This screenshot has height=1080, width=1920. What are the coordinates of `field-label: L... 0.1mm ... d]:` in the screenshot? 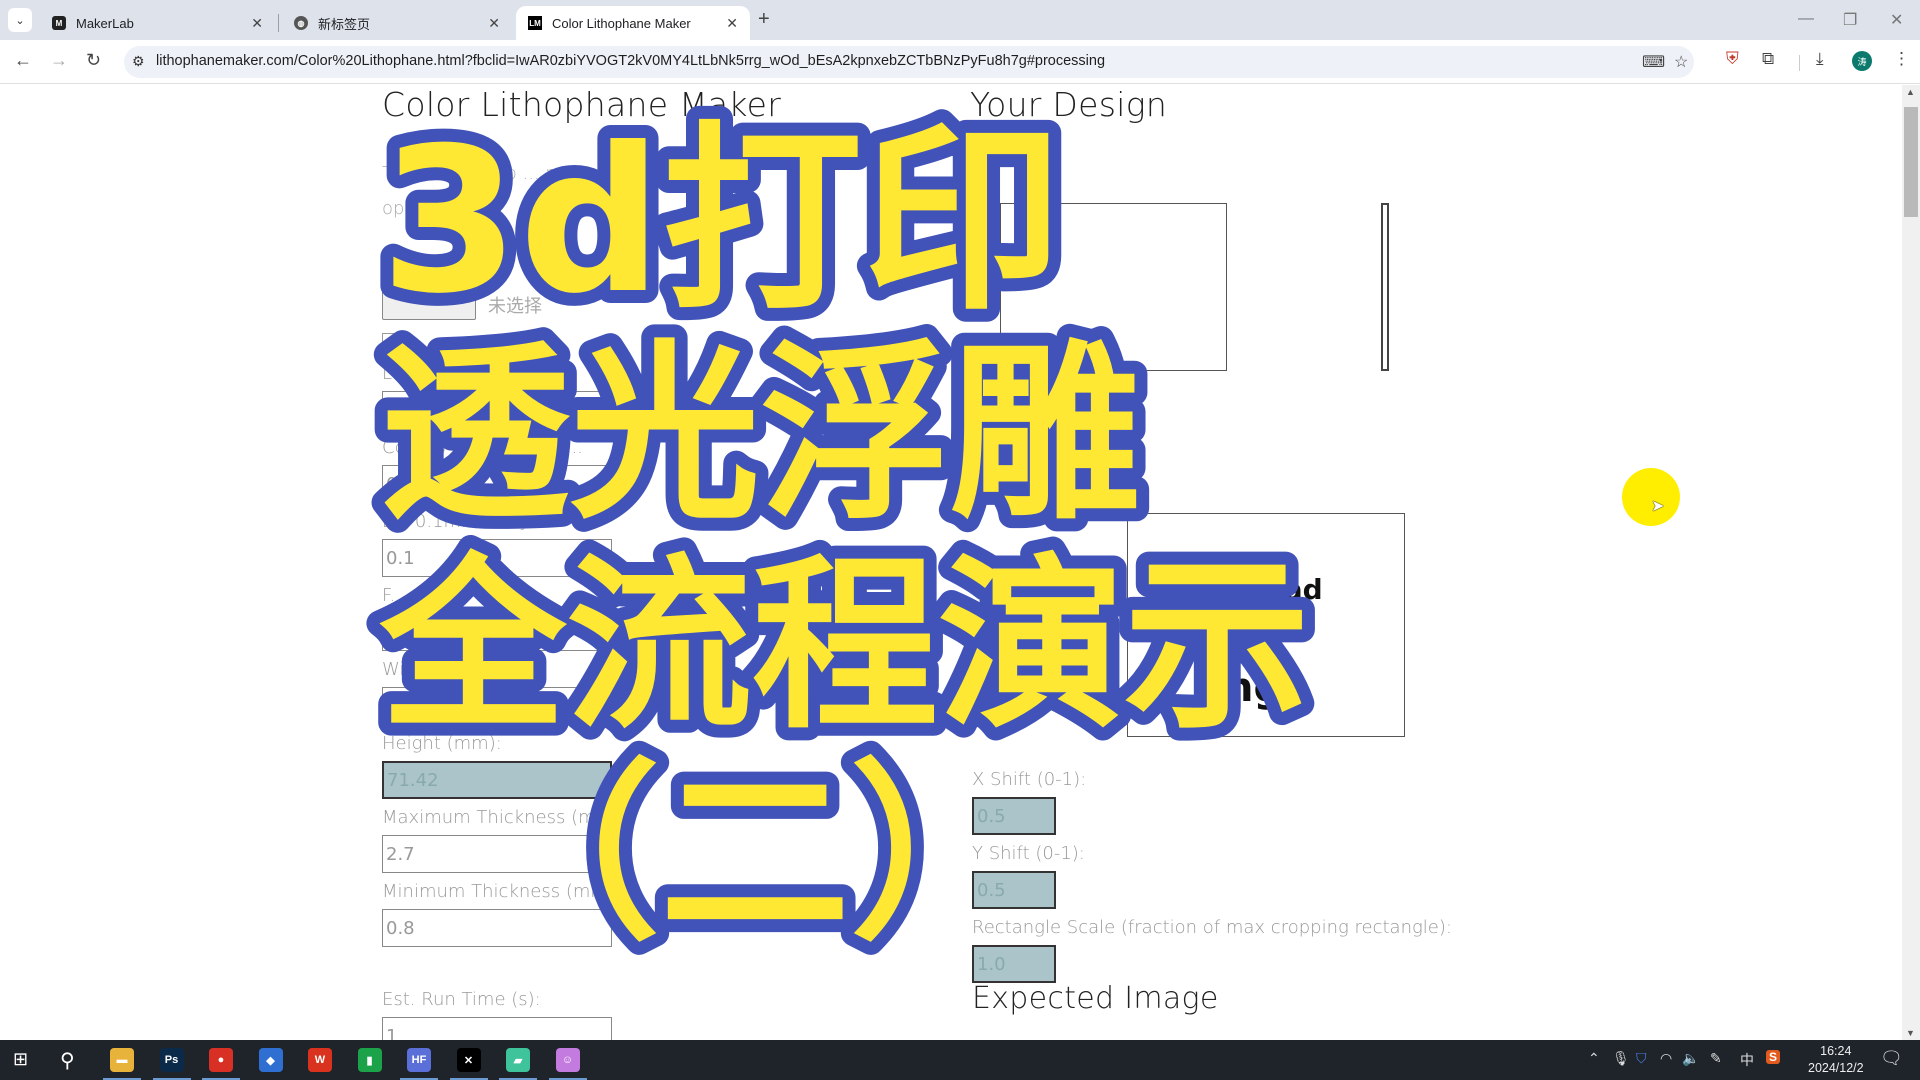 It's located at (457, 521).